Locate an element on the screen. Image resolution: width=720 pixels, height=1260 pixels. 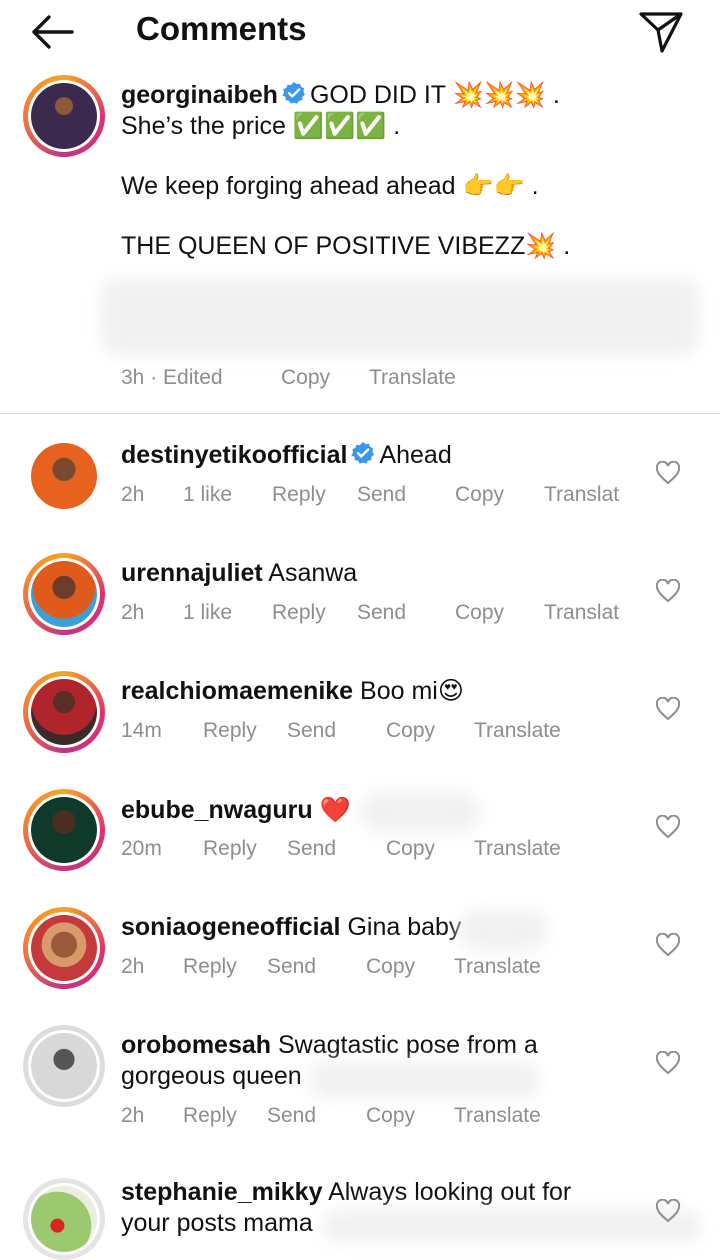
caption-line-3: We keep forging ahead ahead 👉👉 . is located at coordinates (330, 186).